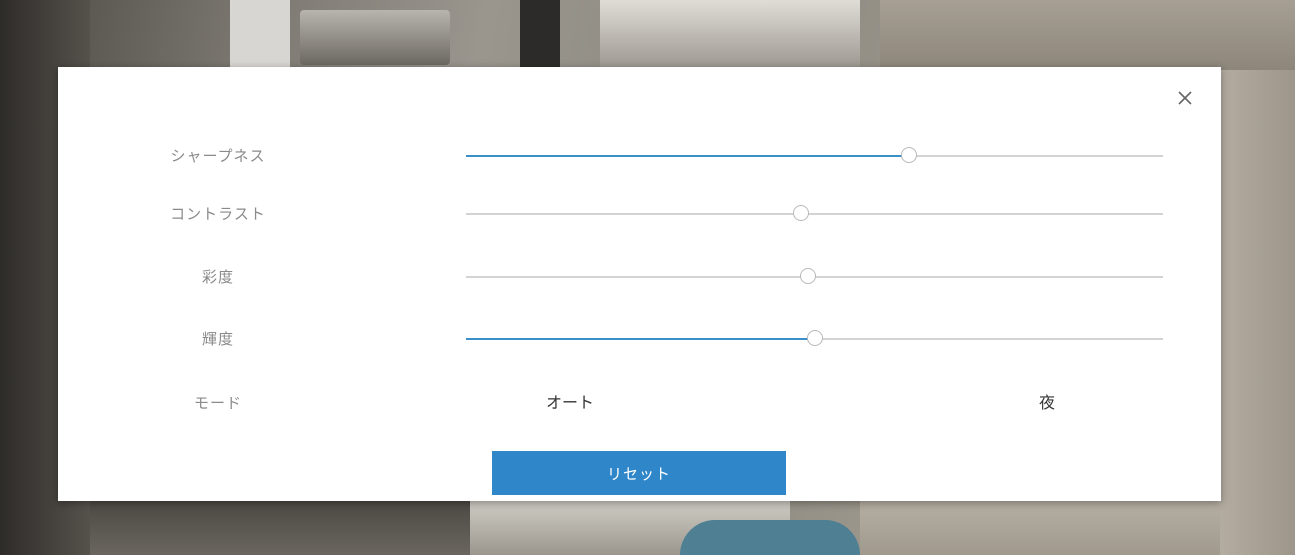 The image size is (1295, 555). I want to click on slider-track, so click(814, 214).